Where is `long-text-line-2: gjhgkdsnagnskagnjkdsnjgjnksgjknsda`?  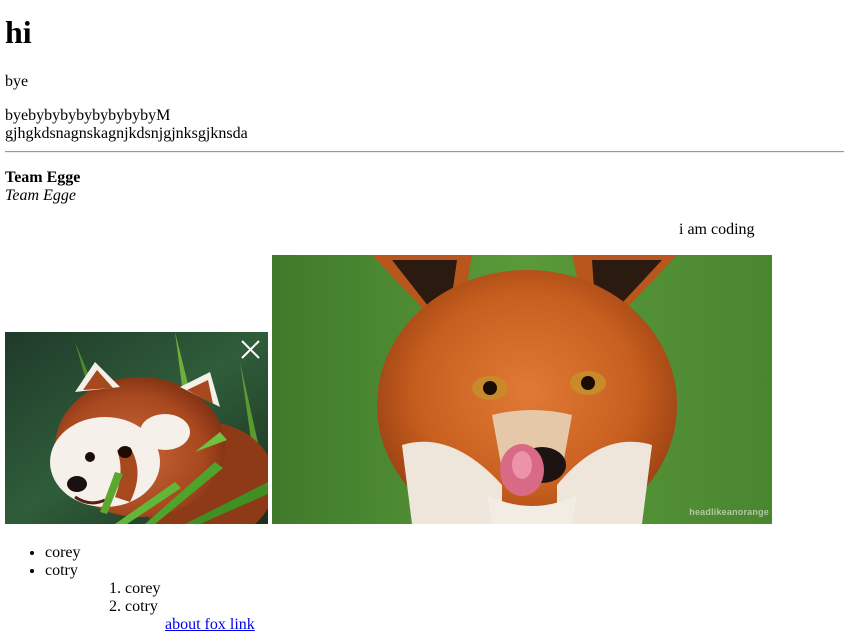 long-text-line-2: gjhgkdsnagnskagnjkdsnjgjnksgjknsda is located at coordinates (126, 133).